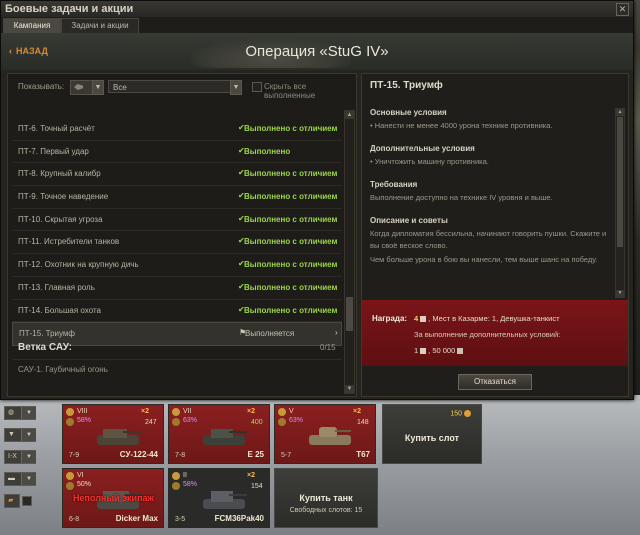 The width and height of the screenshot is (640, 535). I want to click on vehicle-name: СУ-122-44, so click(138, 454).